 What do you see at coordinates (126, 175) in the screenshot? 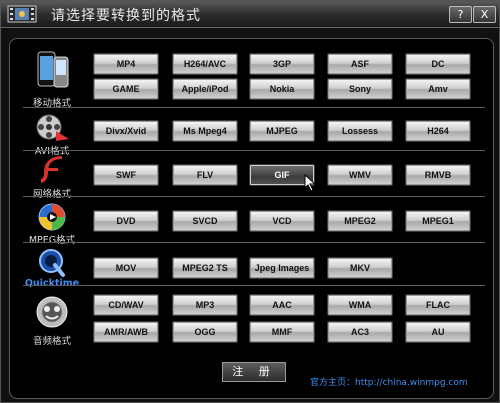
I see `format-button-swf: SWF` at bounding box center [126, 175].